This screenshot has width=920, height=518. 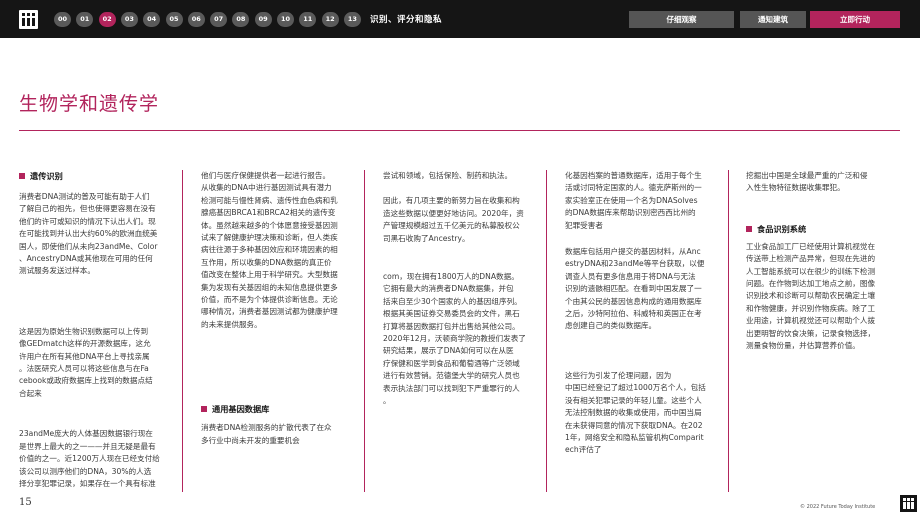 I want to click on text-line: 它拥有最大的消费者DNA数据集，并包, so click(x=448, y=289).